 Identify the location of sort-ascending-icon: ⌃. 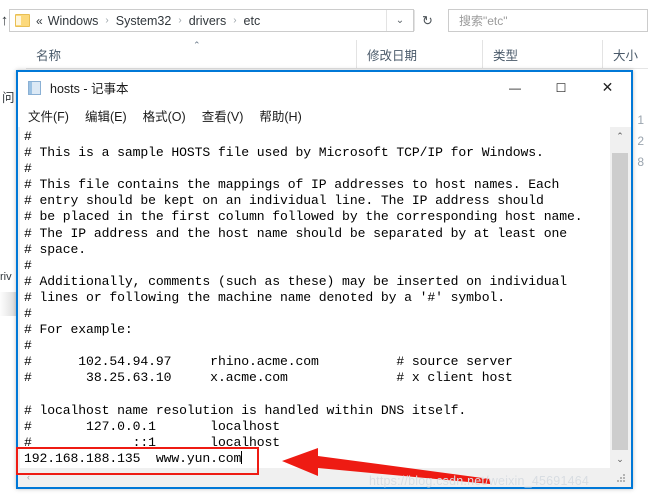
(197, 45).